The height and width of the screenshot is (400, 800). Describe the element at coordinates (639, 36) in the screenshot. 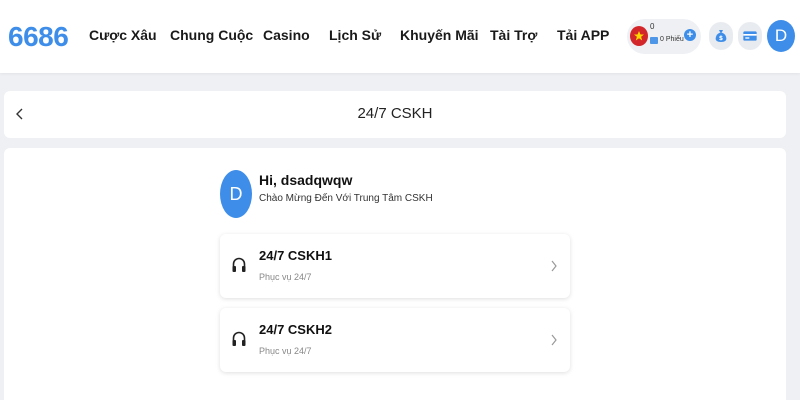

I see `vietnam-flag-icon` at that location.